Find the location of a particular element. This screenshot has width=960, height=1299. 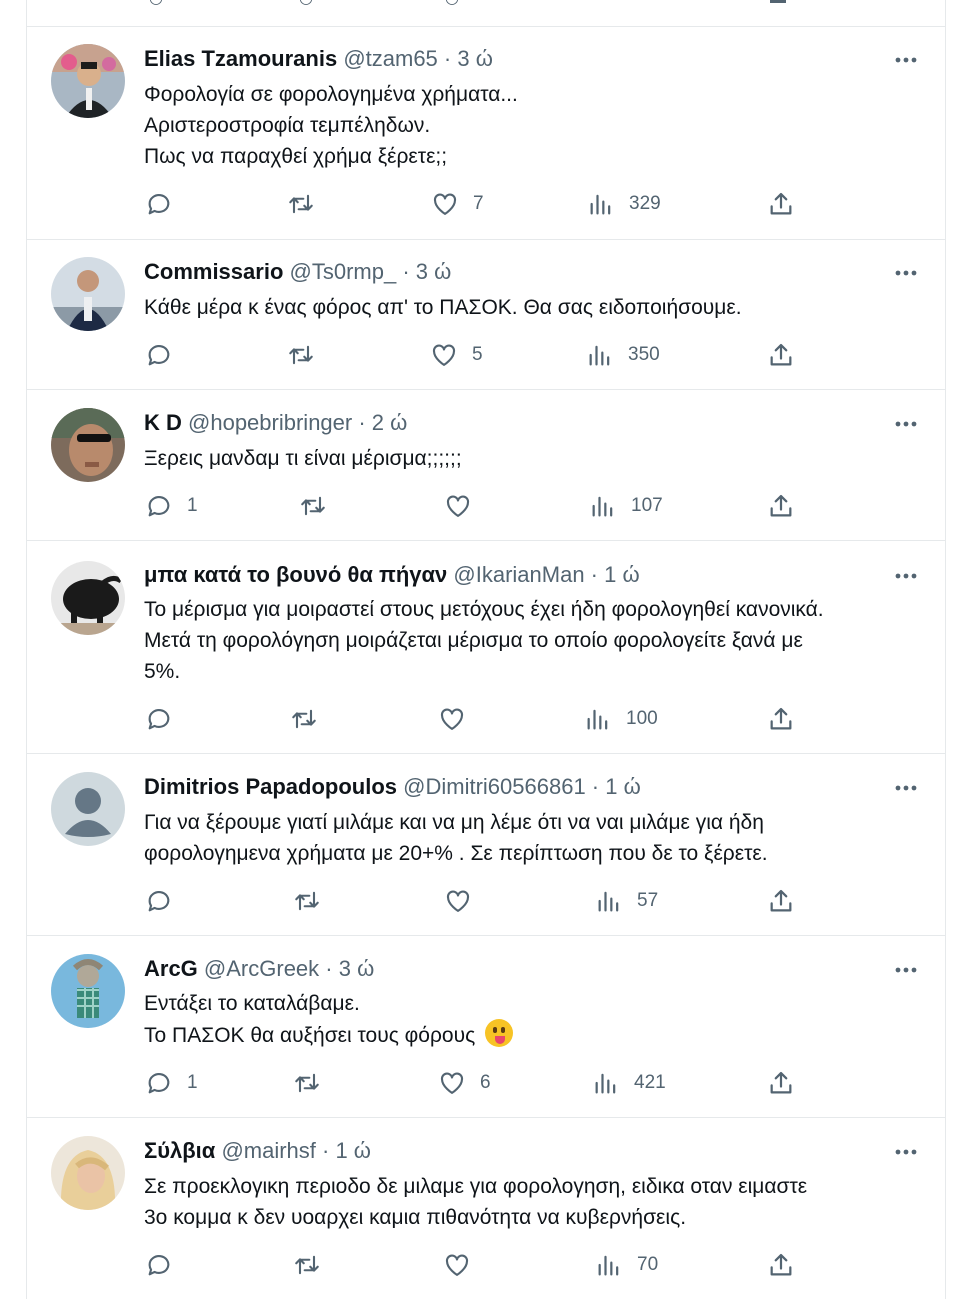

display-name: Elias Tzamouranis is located at coordinates (240, 58).